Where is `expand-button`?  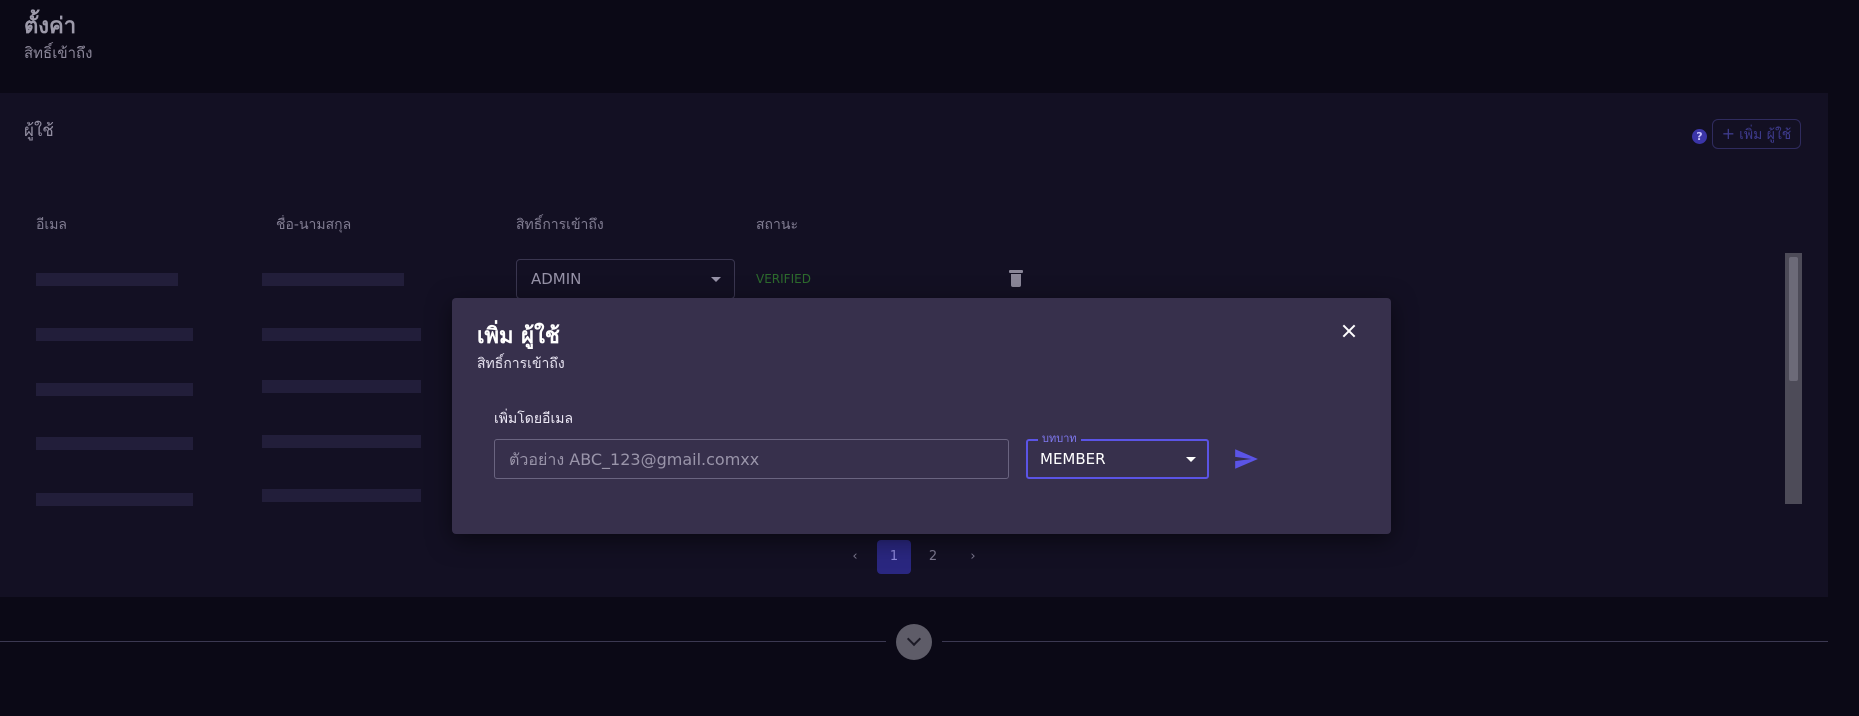
expand-button is located at coordinates (914, 642).